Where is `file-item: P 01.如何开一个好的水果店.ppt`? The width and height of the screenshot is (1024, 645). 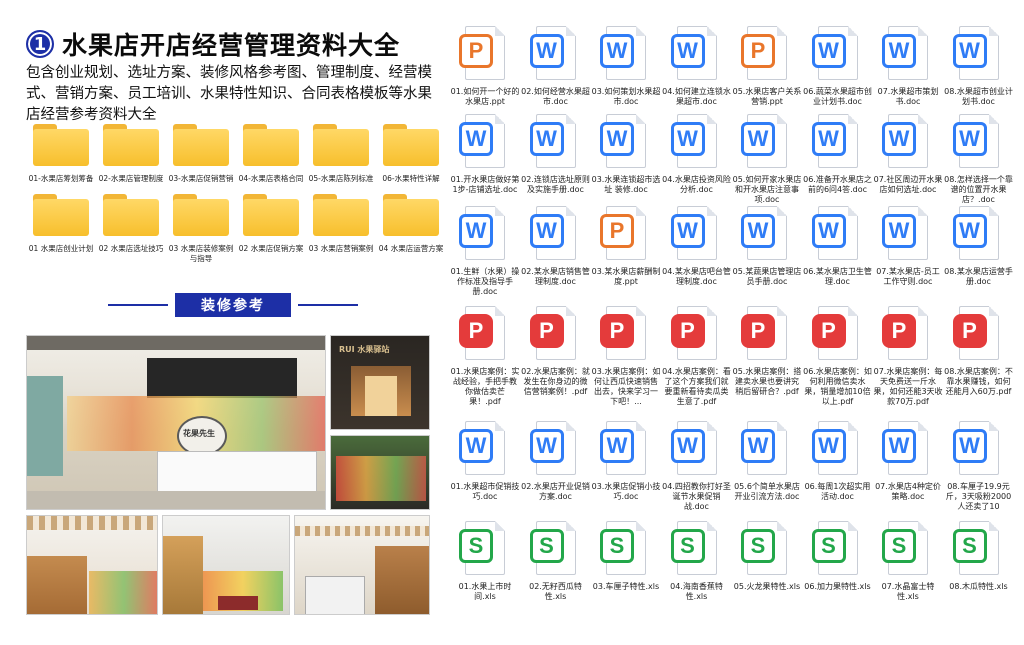 file-item: P 01.如何开一个好的水果店.ppt is located at coordinates (485, 66).